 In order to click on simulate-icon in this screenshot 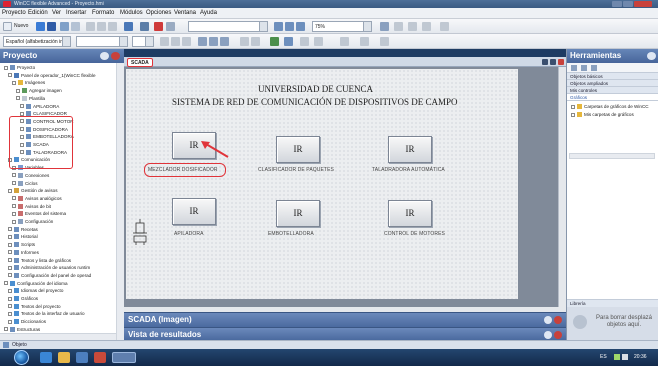, I will do `click(170, 26)`.